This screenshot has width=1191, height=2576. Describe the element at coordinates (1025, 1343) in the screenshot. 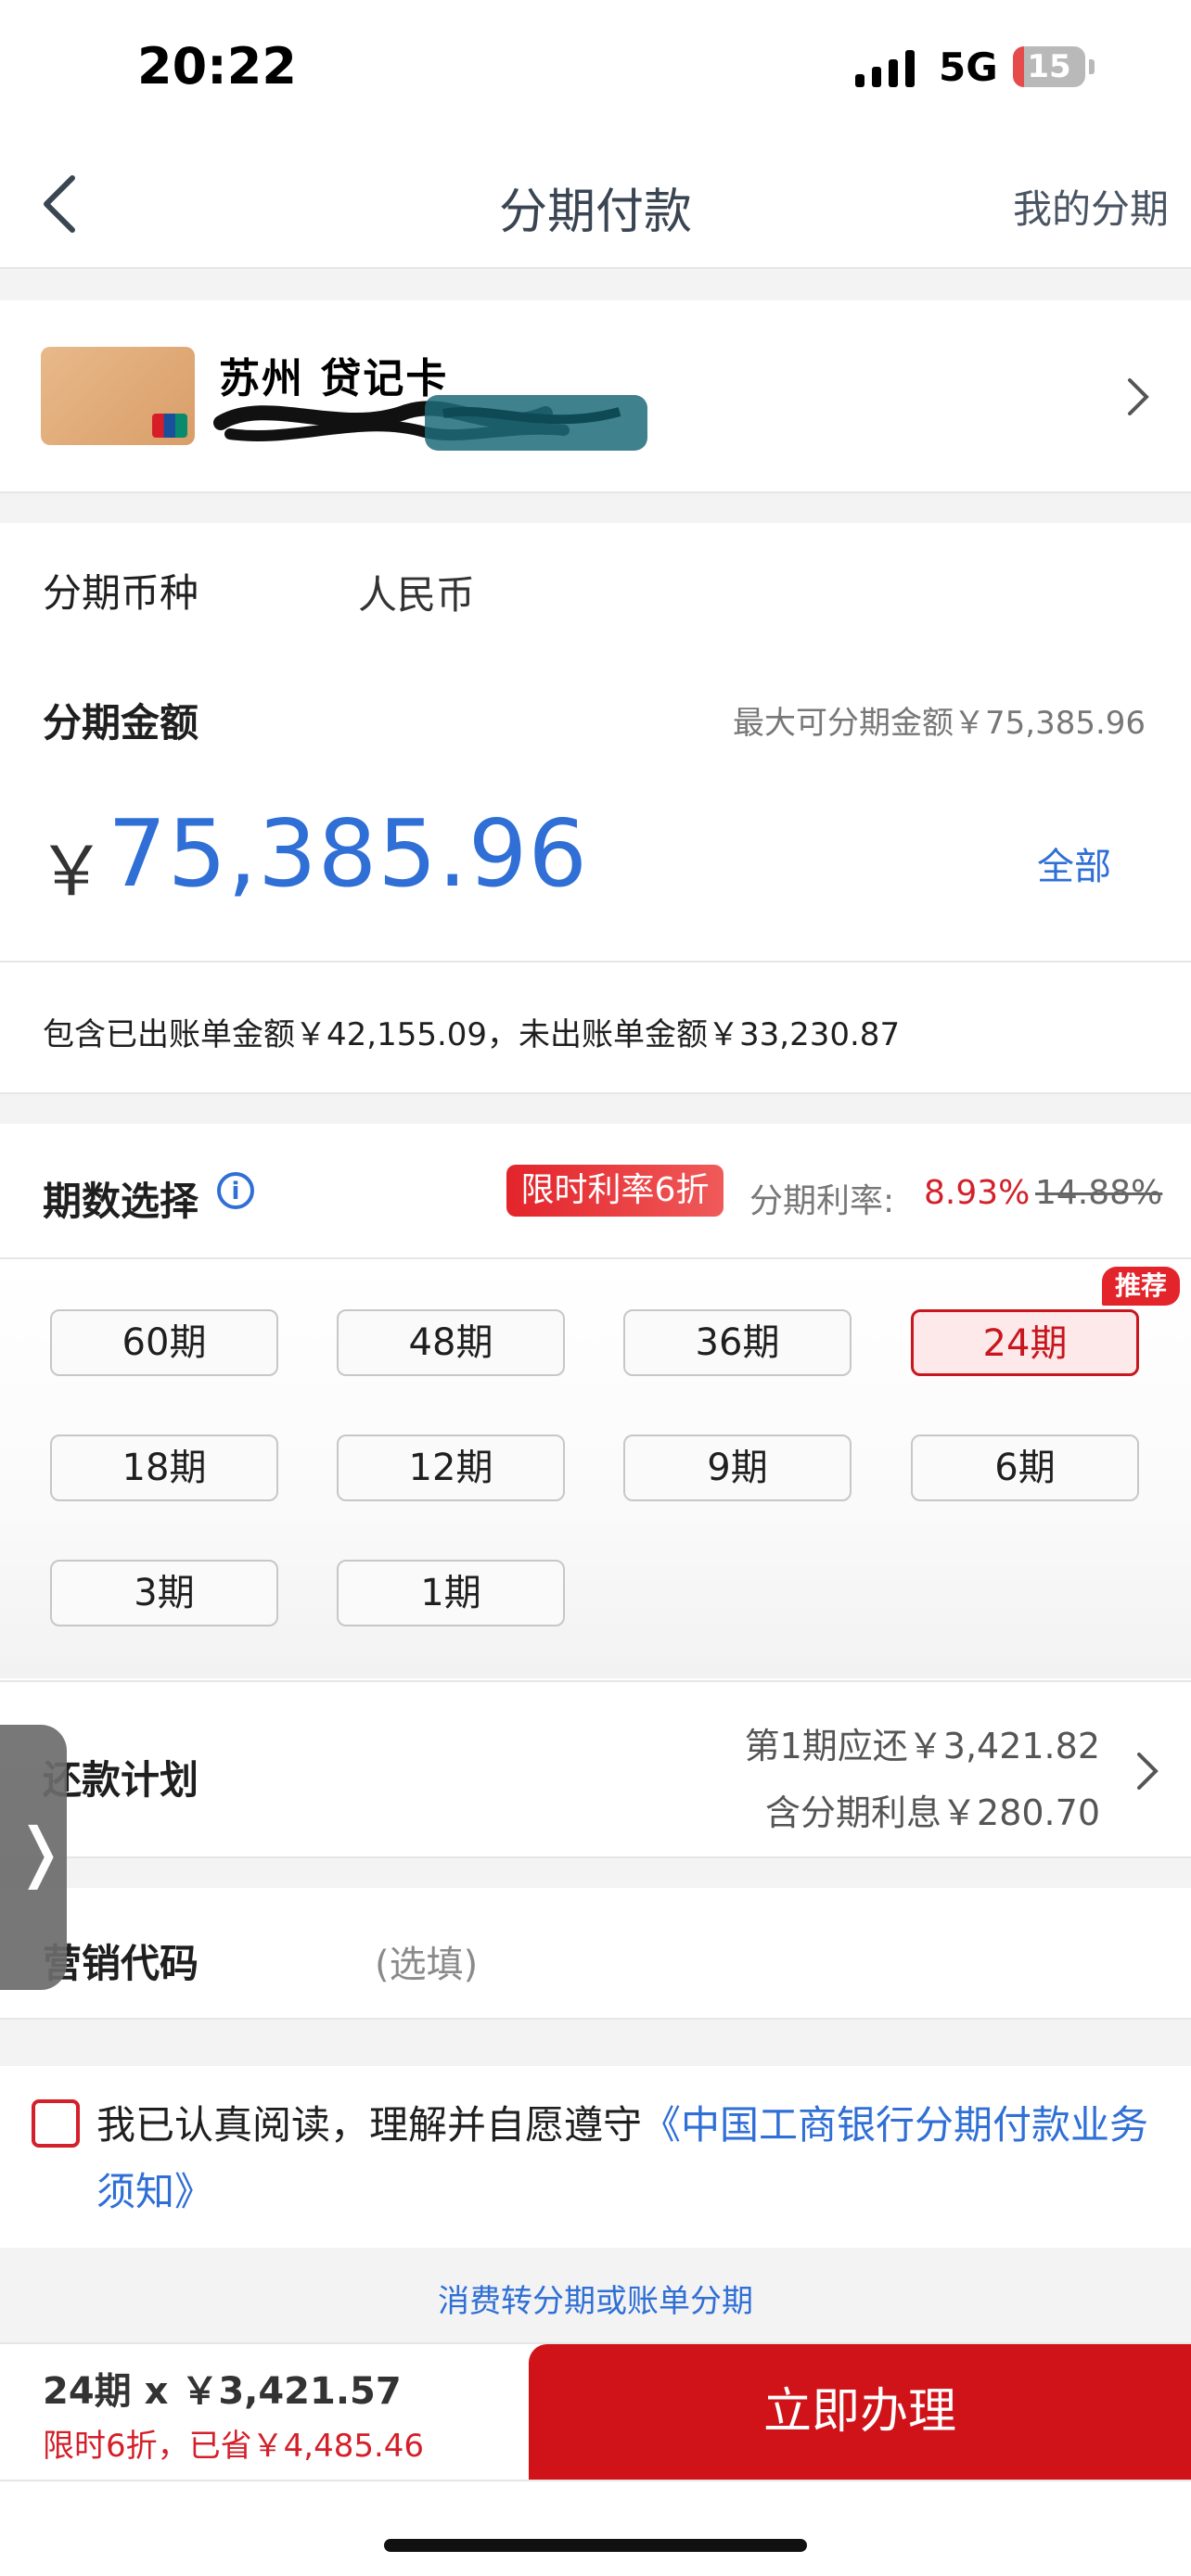

I see `period-option: 24期` at that location.